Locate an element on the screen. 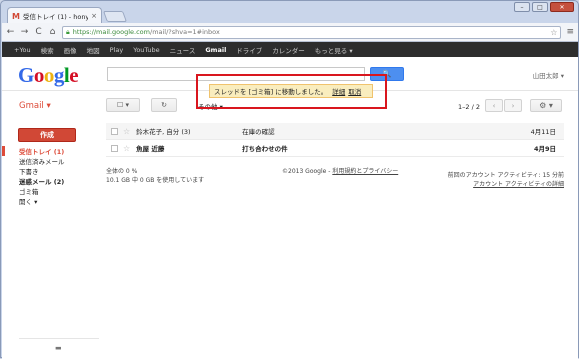 The height and width of the screenshot is (359, 579). url-path: /mail/?shva=1#inbox is located at coordinates (185, 32).